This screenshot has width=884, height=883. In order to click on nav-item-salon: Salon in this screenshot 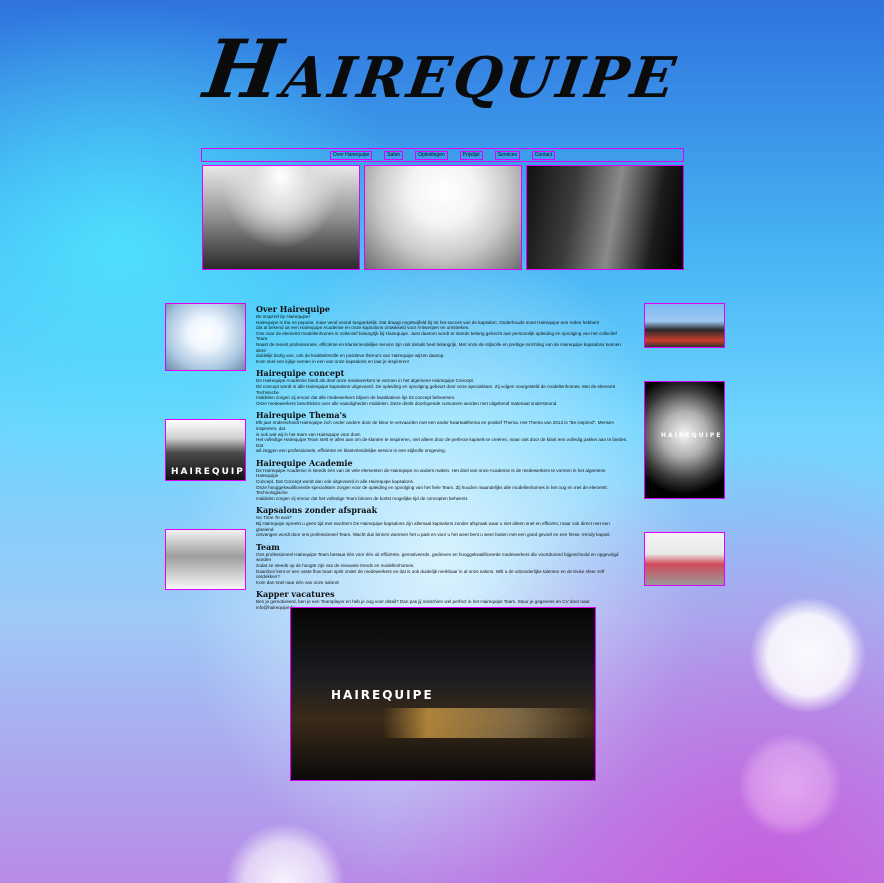, I will do `click(394, 155)`.